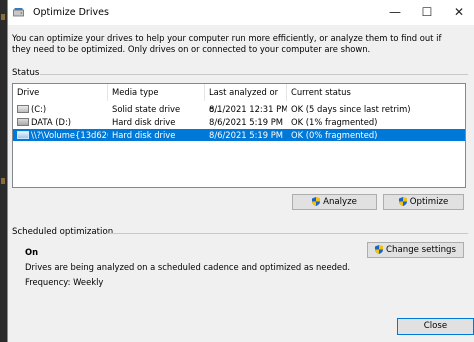  What do you see at coordinates (32, 252) in the screenshot?
I see `schedule-state: On` at bounding box center [32, 252].